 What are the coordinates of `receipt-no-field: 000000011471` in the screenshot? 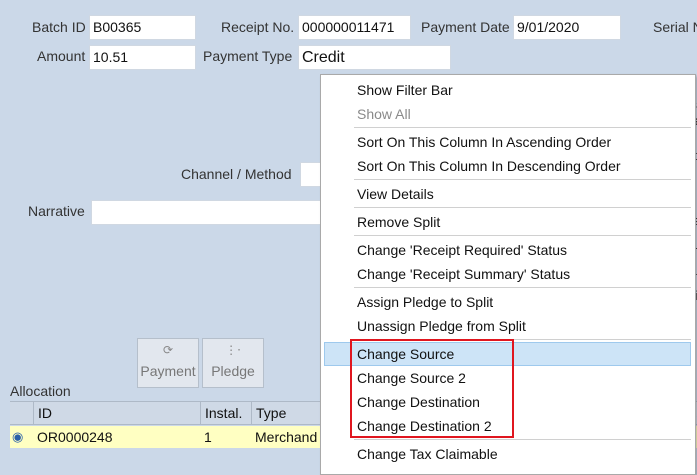 It's located at (354, 27).